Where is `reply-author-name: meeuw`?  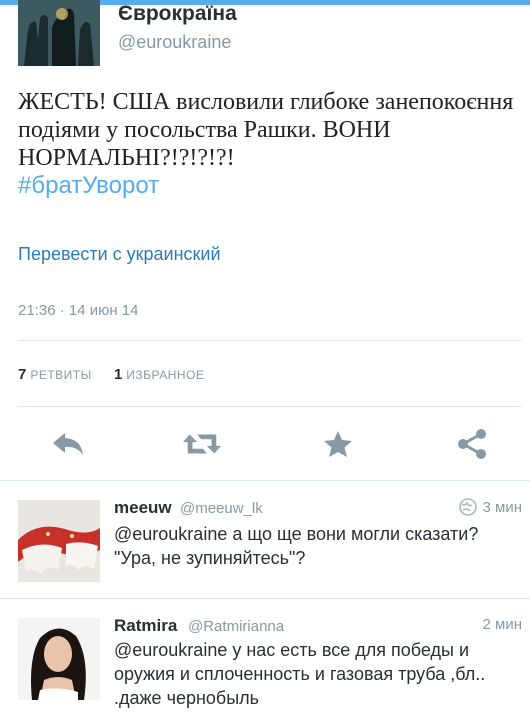 reply-author-name: meeuw is located at coordinates (143, 508).